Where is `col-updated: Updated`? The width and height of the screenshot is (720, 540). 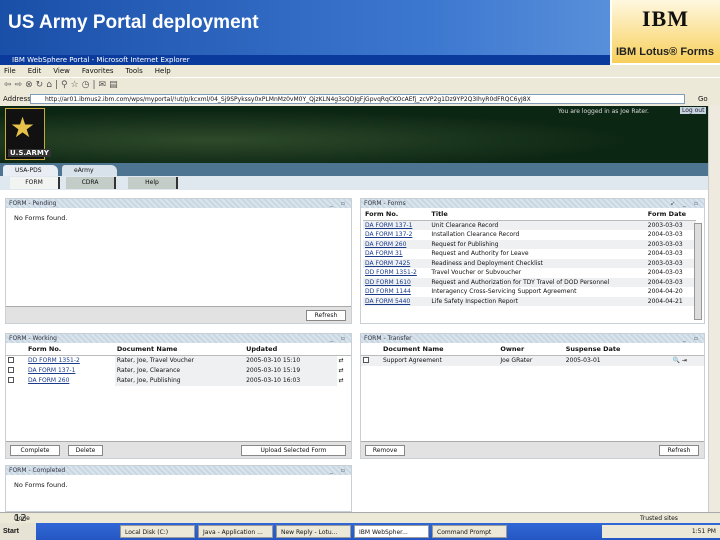 col-updated: Updated is located at coordinates (290, 349).